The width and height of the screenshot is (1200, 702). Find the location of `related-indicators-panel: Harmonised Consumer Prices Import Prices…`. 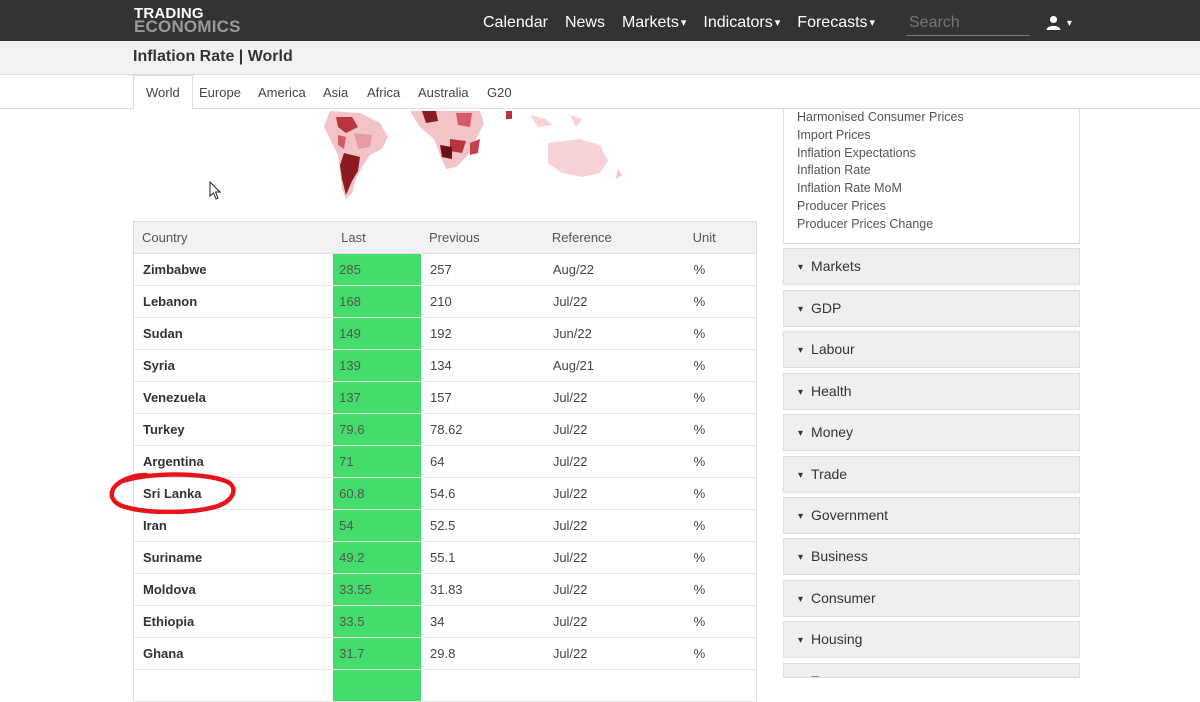

related-indicators-panel: Harmonised Consumer Prices Import Prices… is located at coordinates (931, 176).